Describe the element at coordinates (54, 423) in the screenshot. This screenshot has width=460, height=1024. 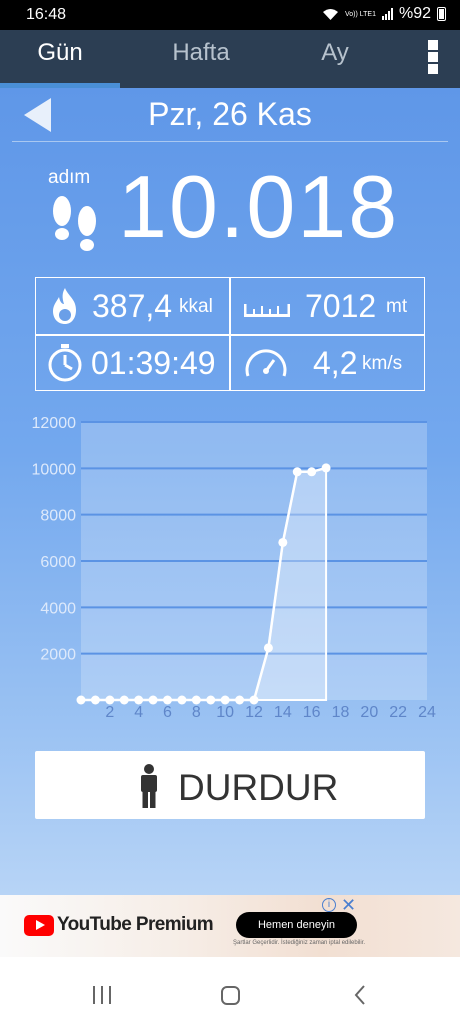
I see `y-tick-label: 12000` at that location.